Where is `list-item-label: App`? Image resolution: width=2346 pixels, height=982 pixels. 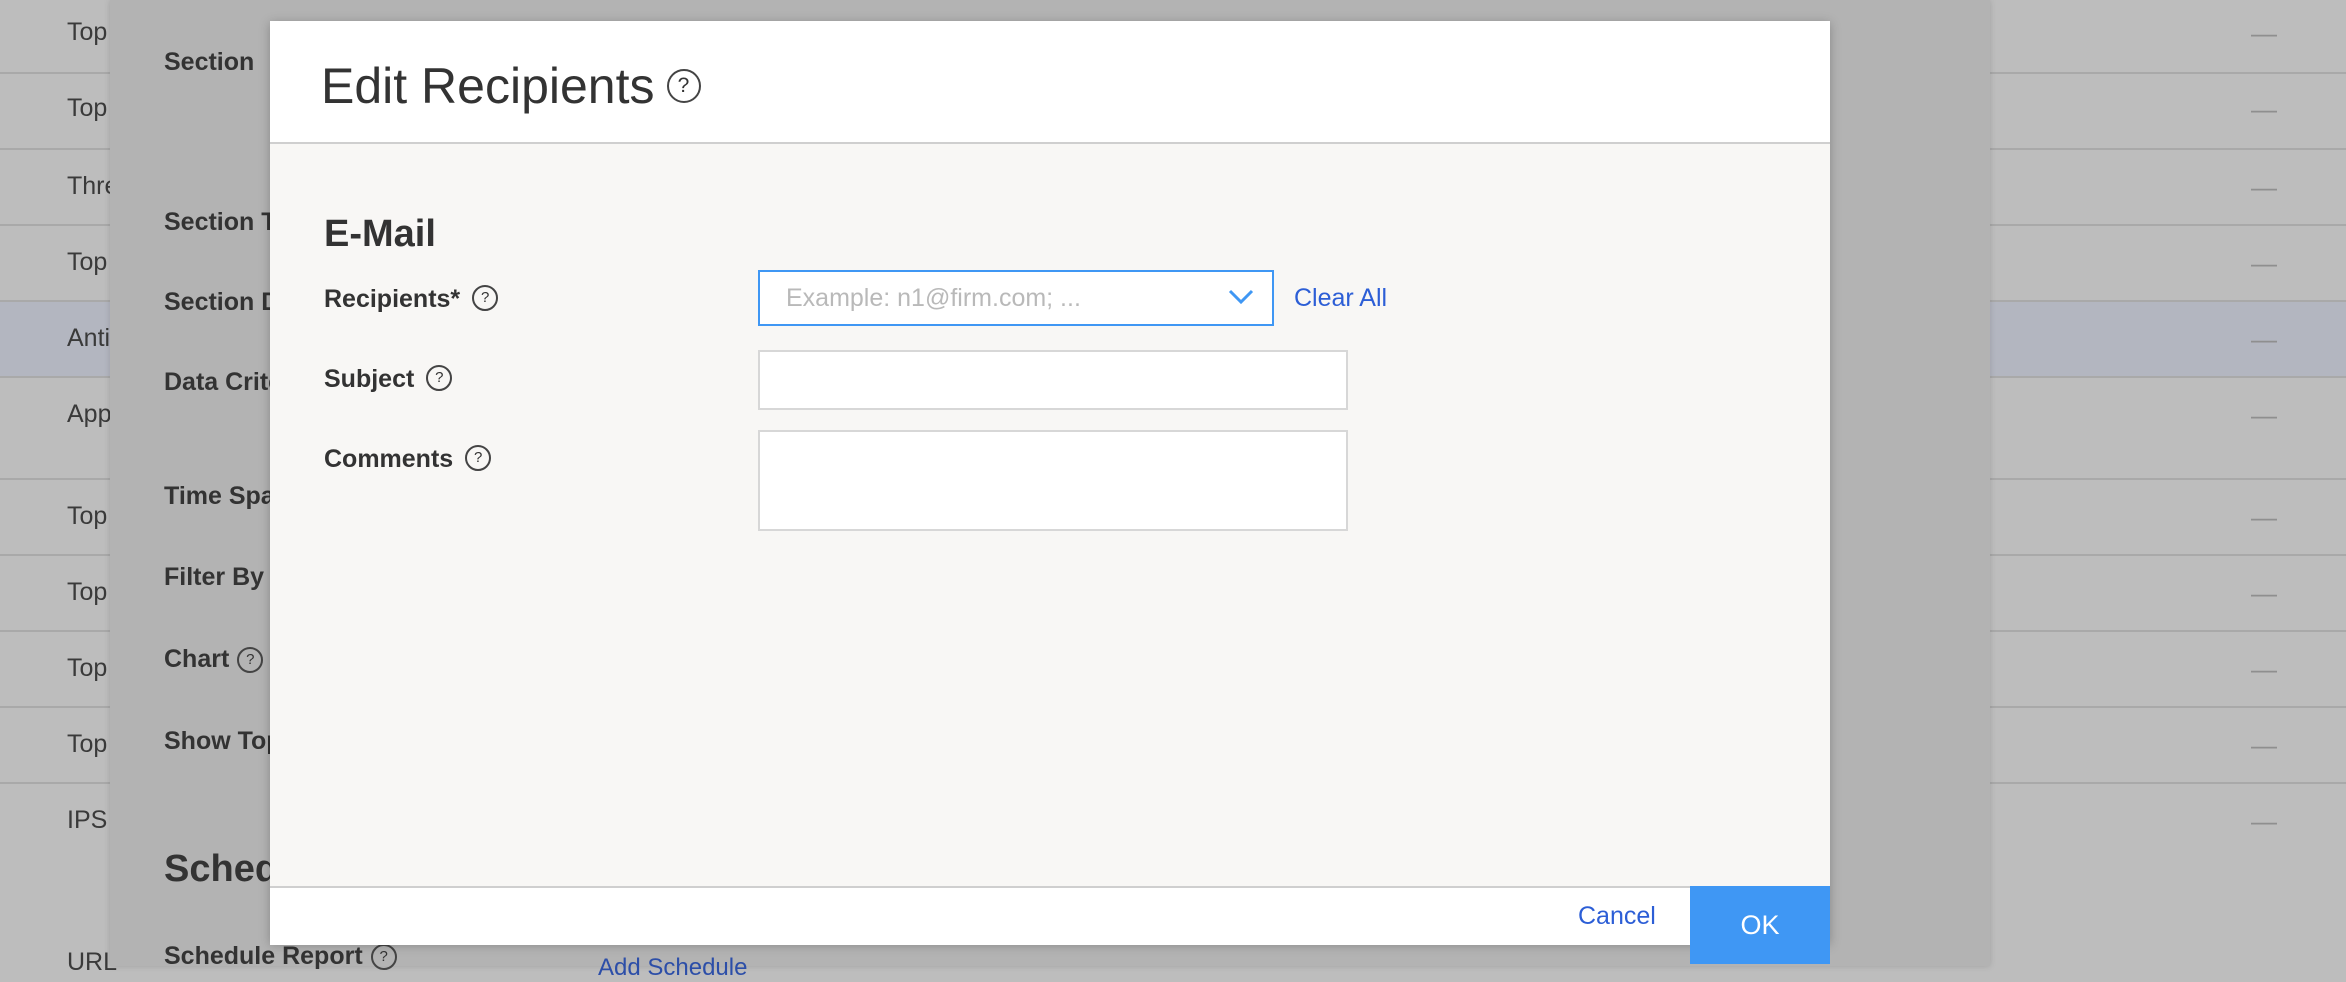 list-item-label: App is located at coordinates (89, 414).